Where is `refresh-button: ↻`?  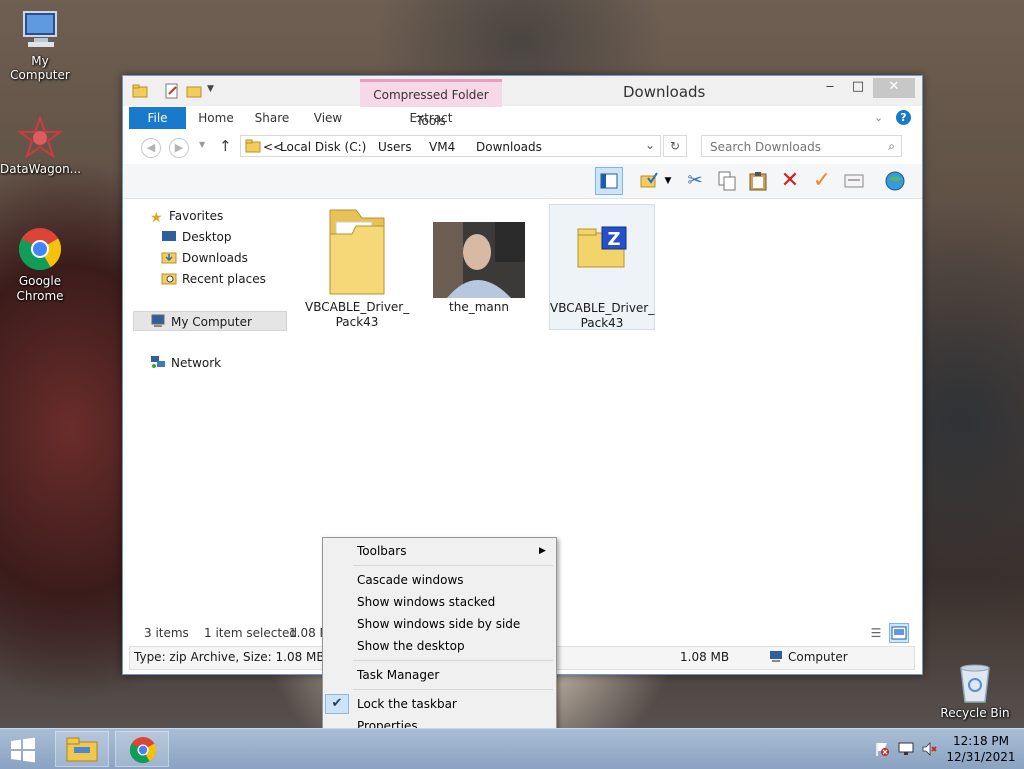 refresh-button: ↻ is located at coordinates (675, 146).